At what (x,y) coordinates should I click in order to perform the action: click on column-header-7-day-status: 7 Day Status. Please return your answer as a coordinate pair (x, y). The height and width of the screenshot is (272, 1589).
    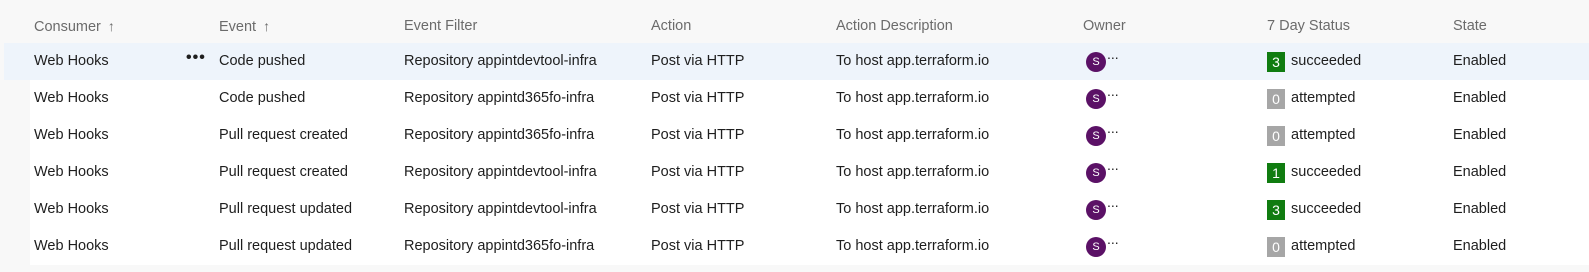
    Looking at the image, I should click on (1308, 22).